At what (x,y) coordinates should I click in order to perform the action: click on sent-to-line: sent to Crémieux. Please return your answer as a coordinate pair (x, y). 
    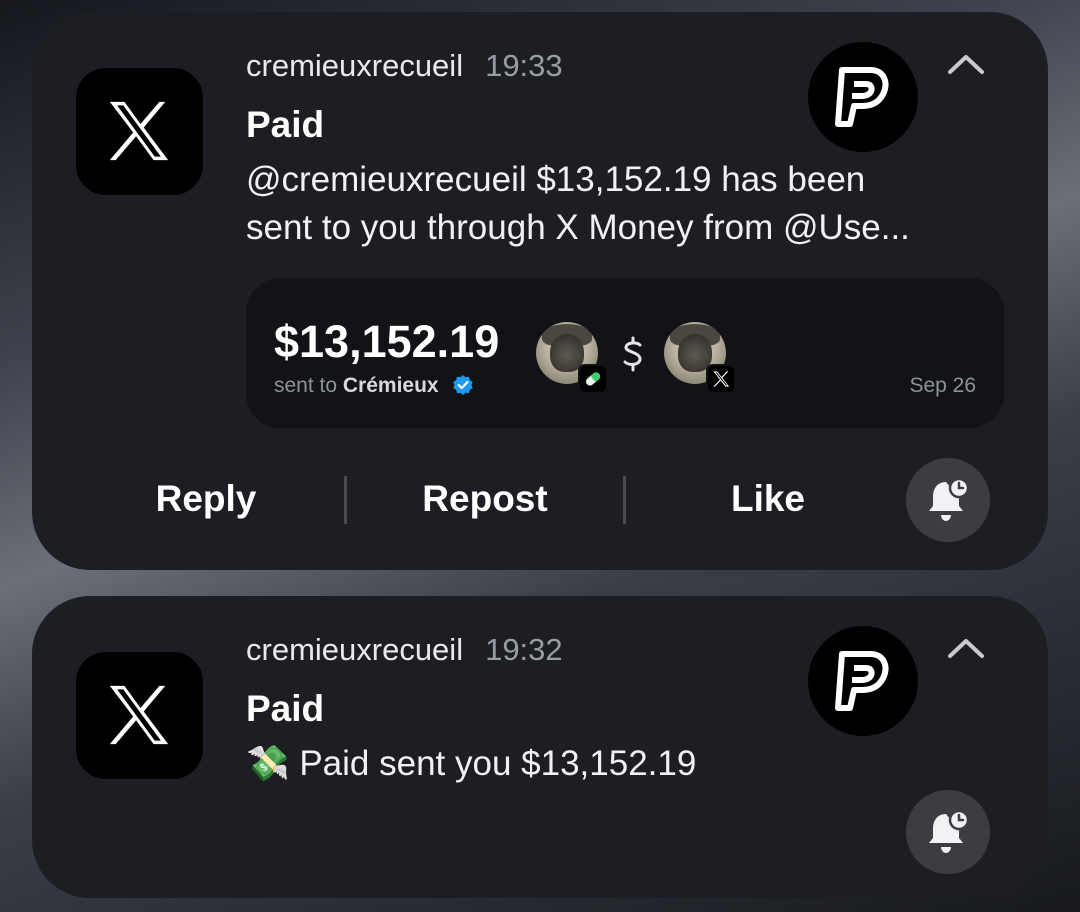
    Looking at the image, I should click on (374, 386).